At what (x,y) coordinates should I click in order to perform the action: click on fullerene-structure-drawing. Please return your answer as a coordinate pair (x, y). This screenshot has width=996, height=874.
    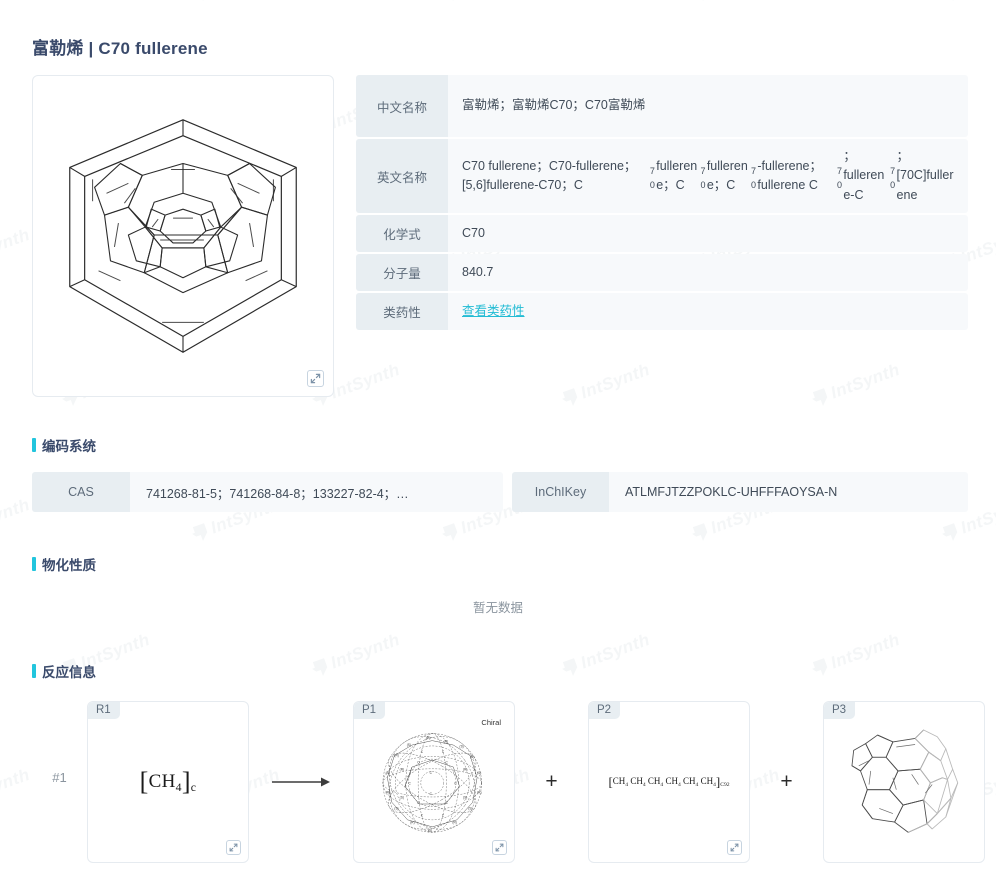
    Looking at the image, I should click on (183, 236).